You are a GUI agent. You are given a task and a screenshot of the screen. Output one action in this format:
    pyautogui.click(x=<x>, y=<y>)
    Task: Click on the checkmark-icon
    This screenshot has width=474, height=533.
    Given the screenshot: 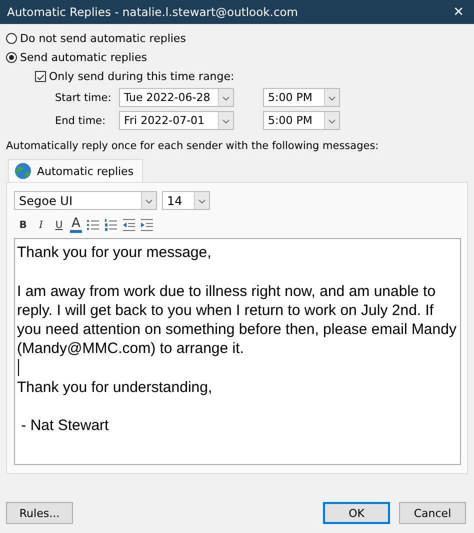 What is the action you would take?
    pyautogui.click(x=40, y=77)
    